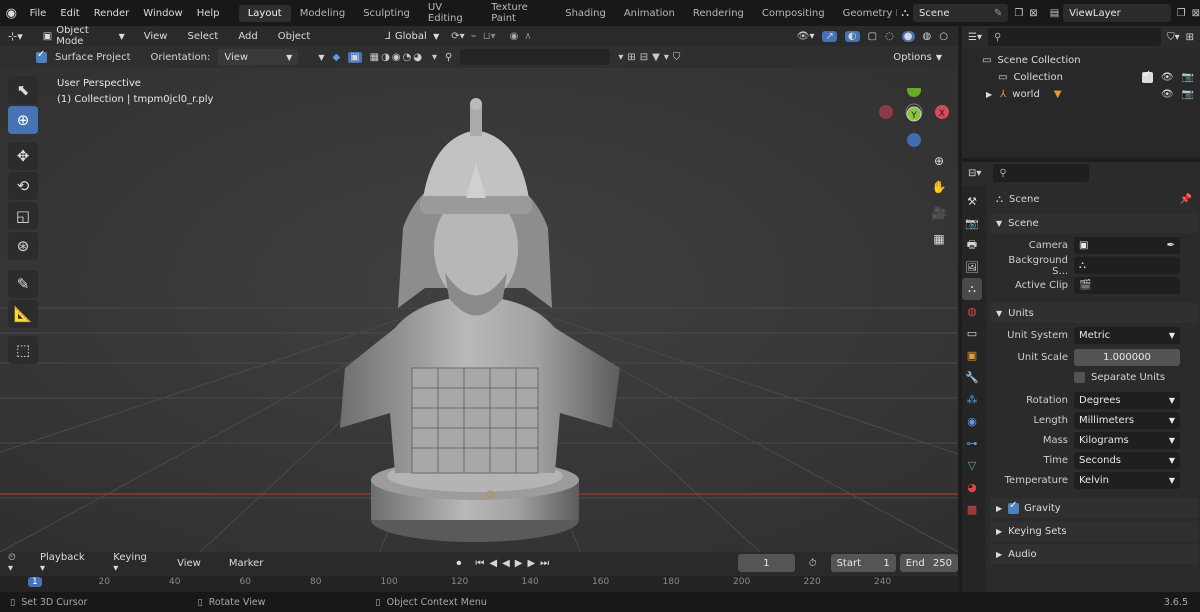 Image resolution: width=1200 pixels, height=612 pixels. Describe the element at coordinates (131, 563) in the screenshot. I see `timeline-menu-keying: Keying ▾` at that location.